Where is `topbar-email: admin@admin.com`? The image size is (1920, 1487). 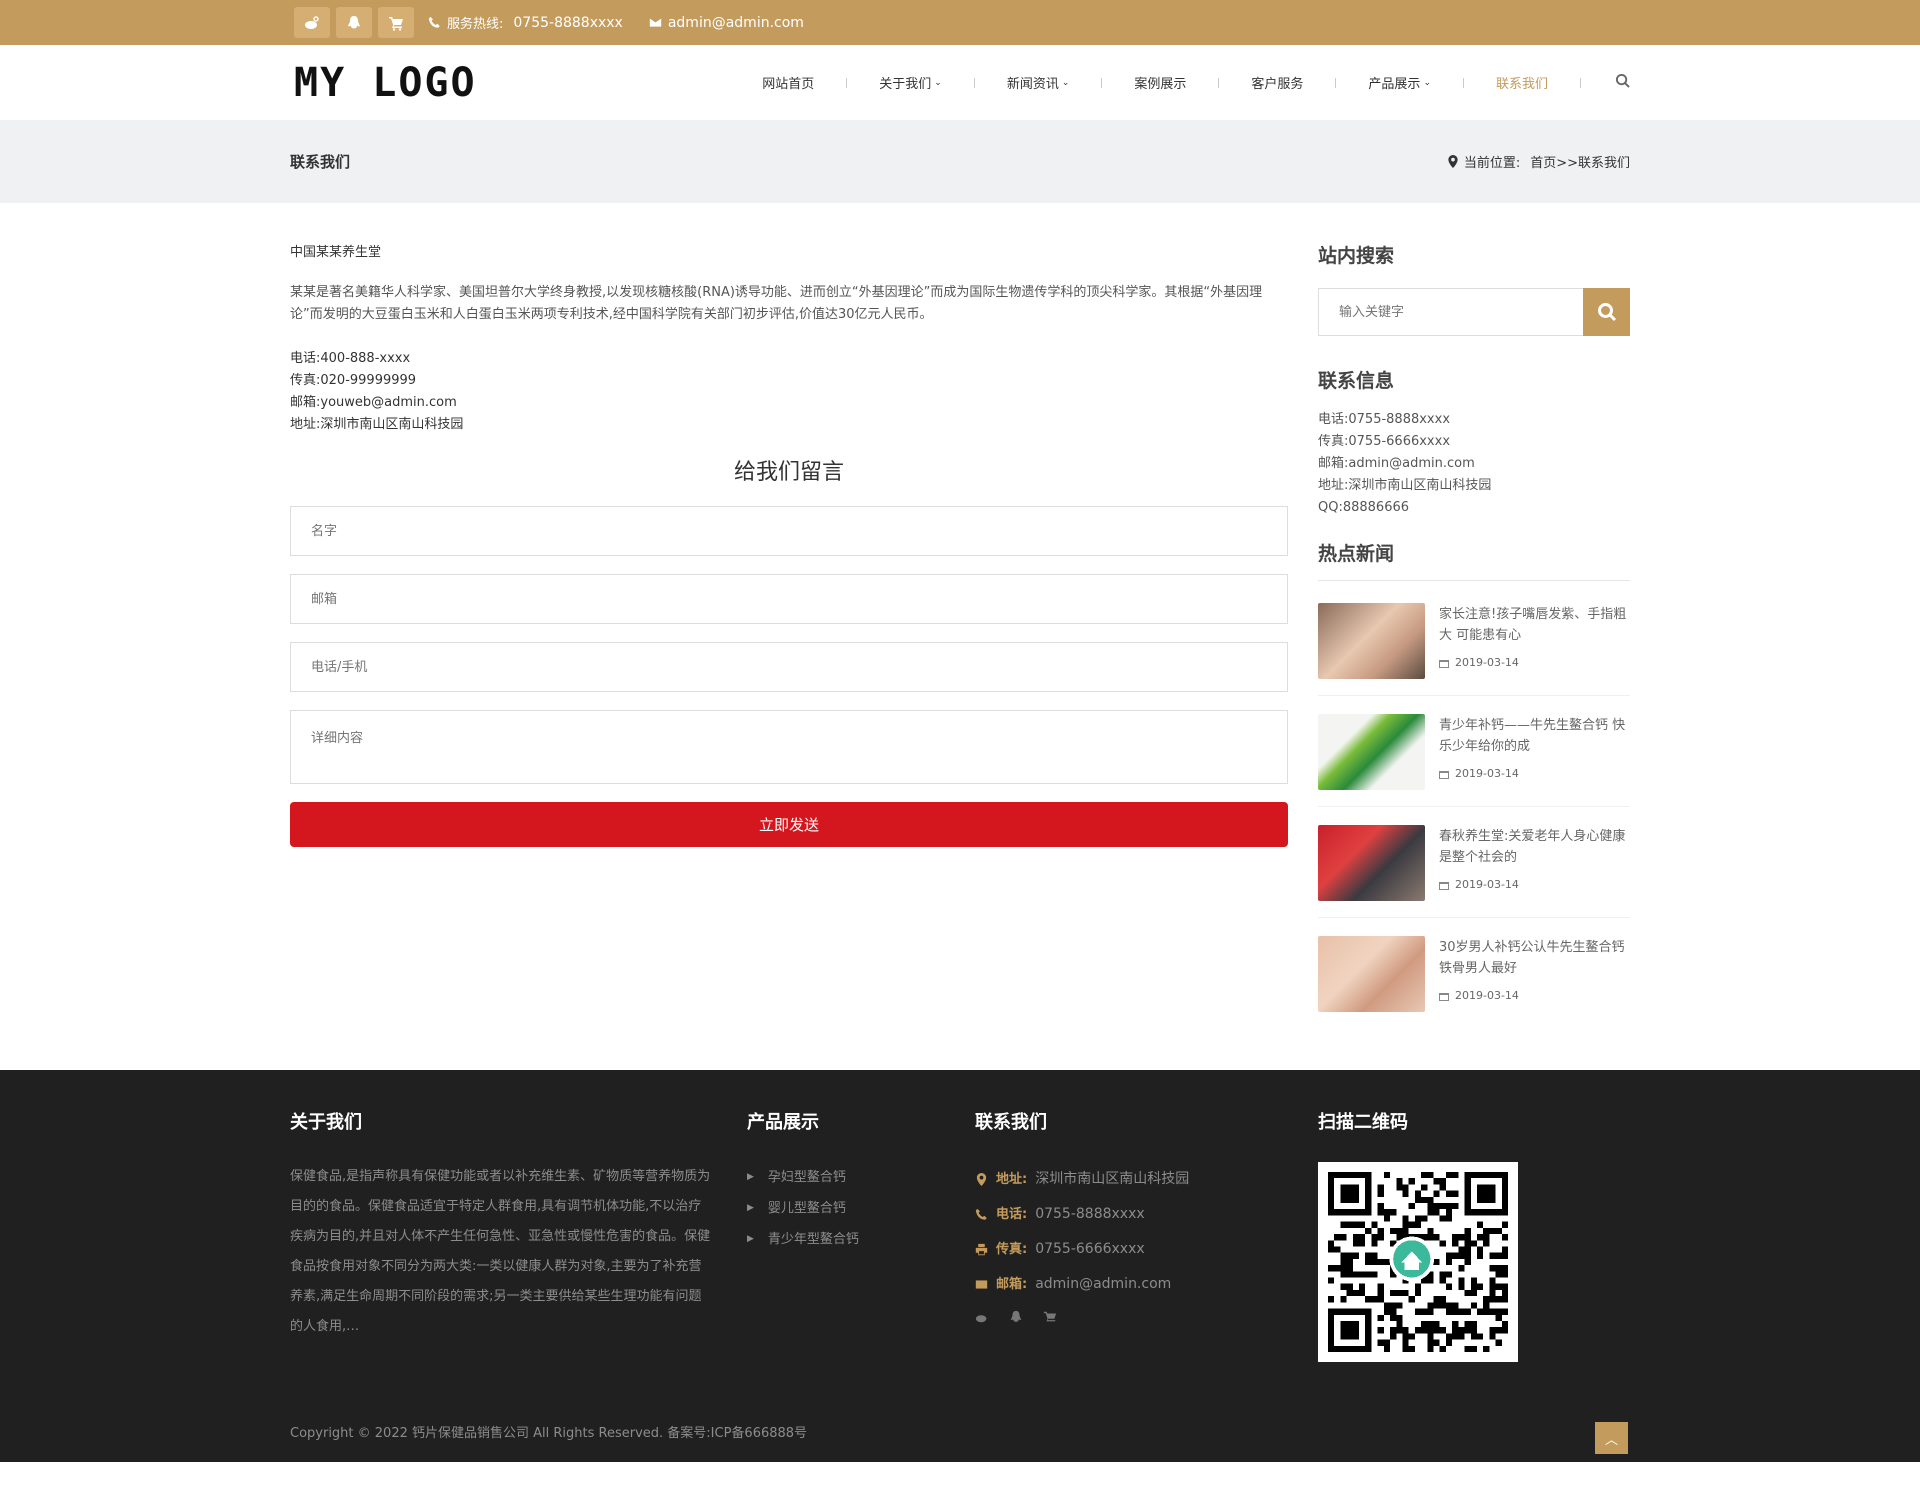
topbar-email: admin@admin.com is located at coordinates (736, 23).